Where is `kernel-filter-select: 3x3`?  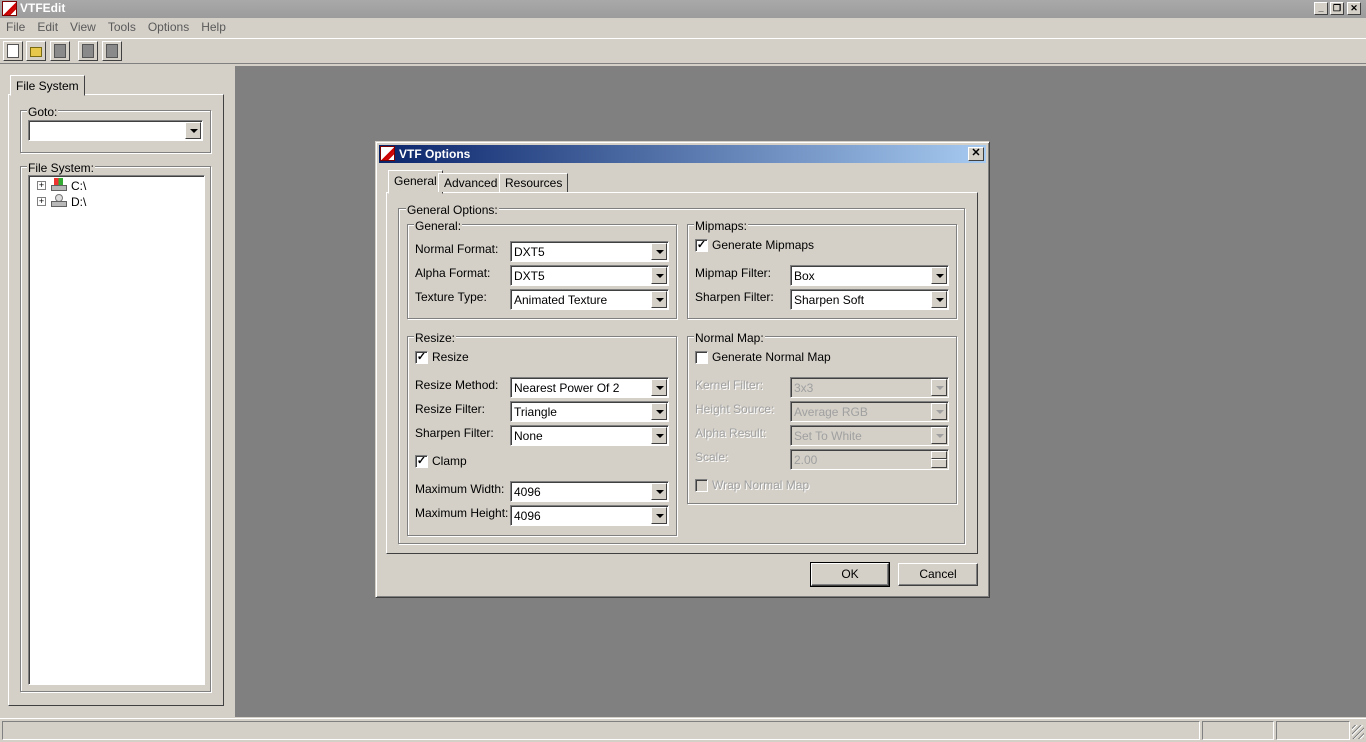
kernel-filter-select: 3x3 is located at coordinates (869, 387).